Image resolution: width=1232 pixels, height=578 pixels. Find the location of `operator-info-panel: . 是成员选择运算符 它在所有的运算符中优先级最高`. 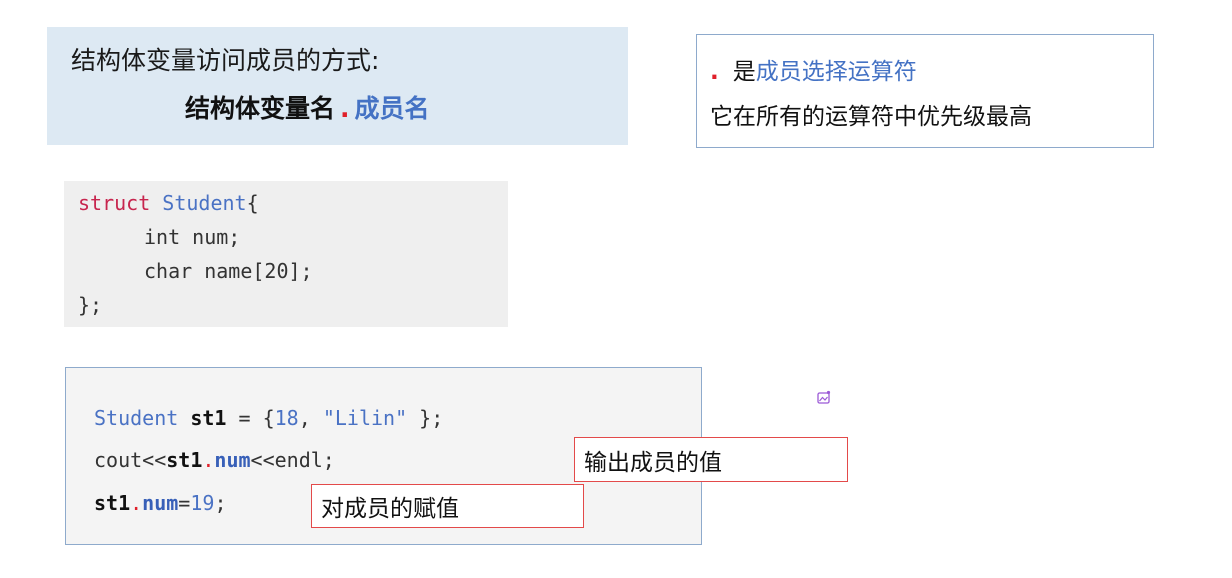

operator-info-panel: . 是成员选择运算符 它在所有的运算符中优先级最高 is located at coordinates (925, 91).